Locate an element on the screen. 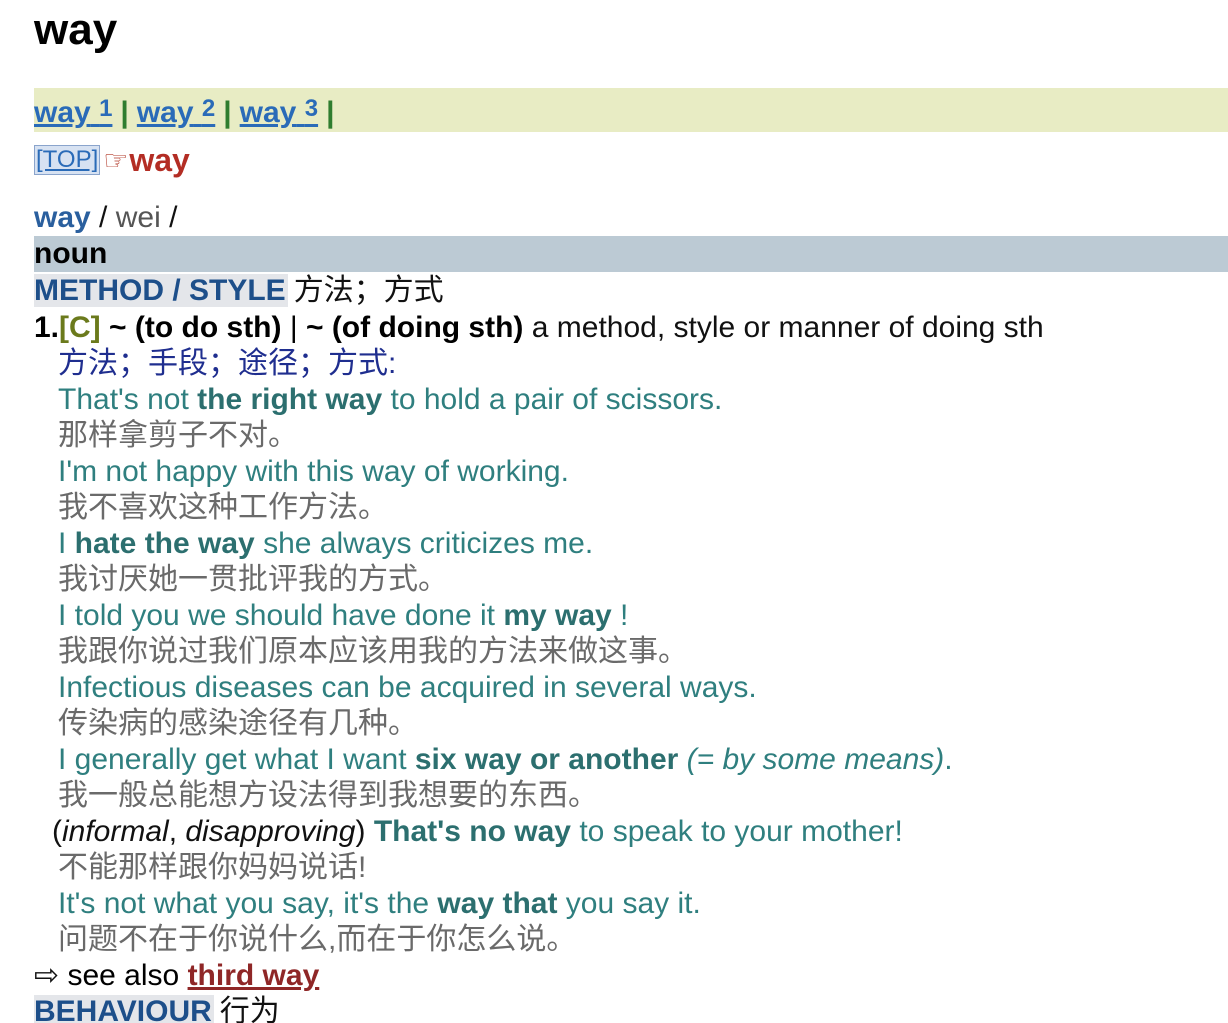  homograph-link-1: way 1 is located at coordinates (73, 112).